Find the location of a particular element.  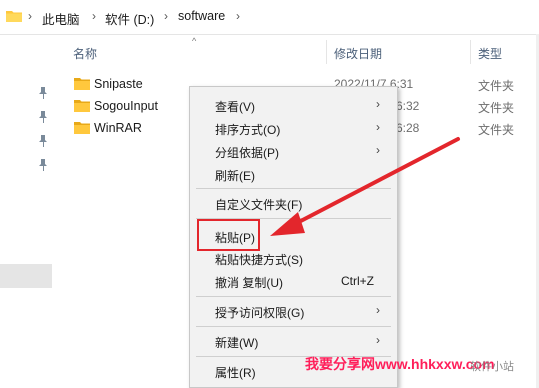

menu-item-label: 粘贴快捷方式(S) is located at coordinates (259, 260).